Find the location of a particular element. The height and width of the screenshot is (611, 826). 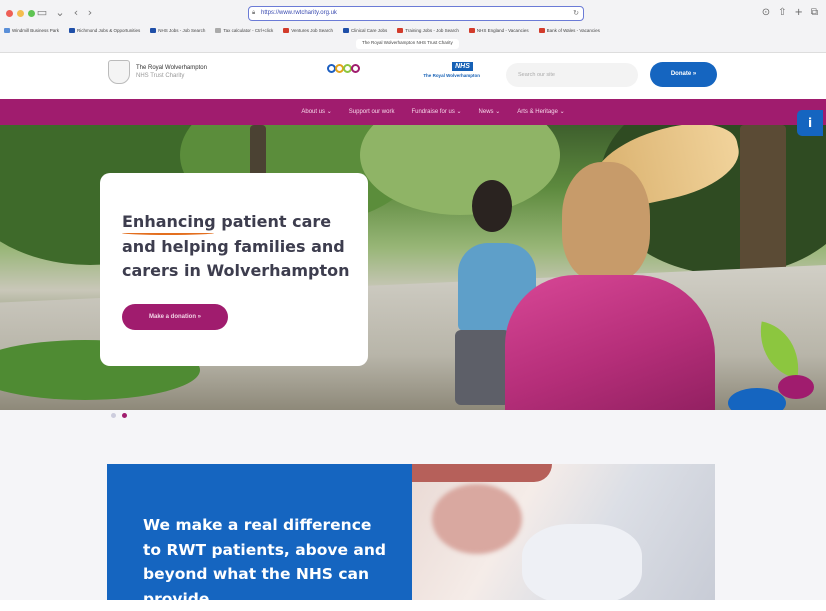

nav-item-news: News ⌄ is located at coordinates (490, 112).